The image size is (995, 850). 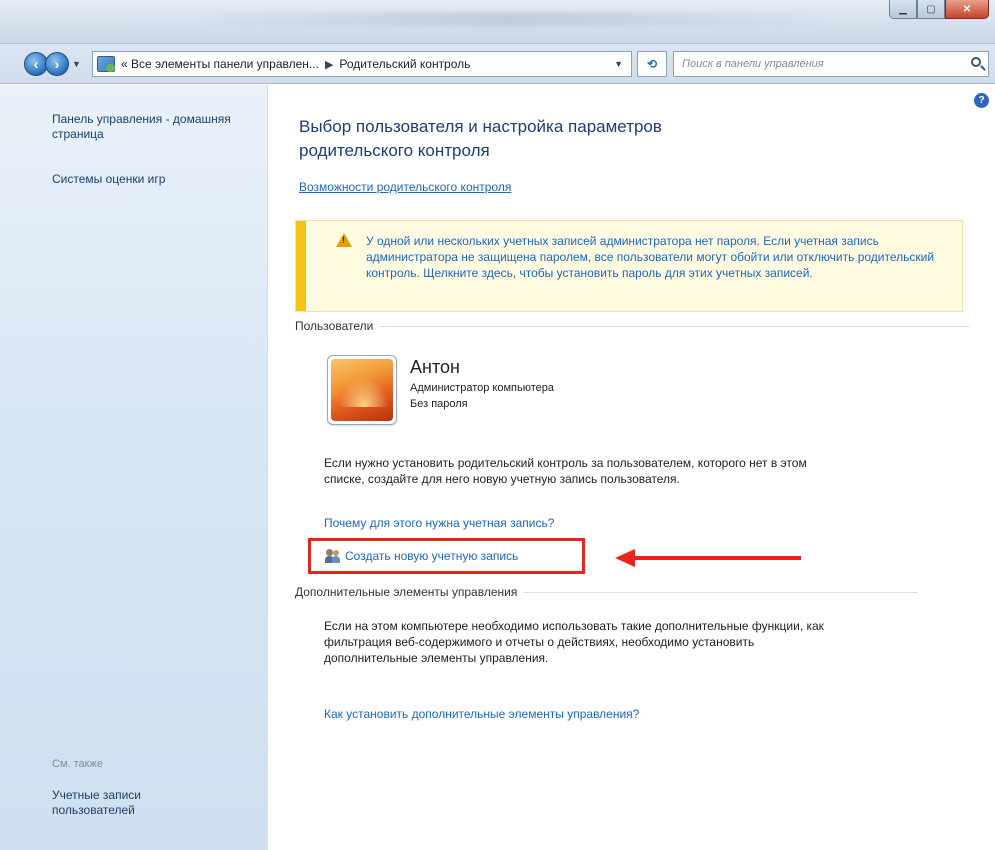 I want to click on control-panel-icon, so click(x=106, y=64).